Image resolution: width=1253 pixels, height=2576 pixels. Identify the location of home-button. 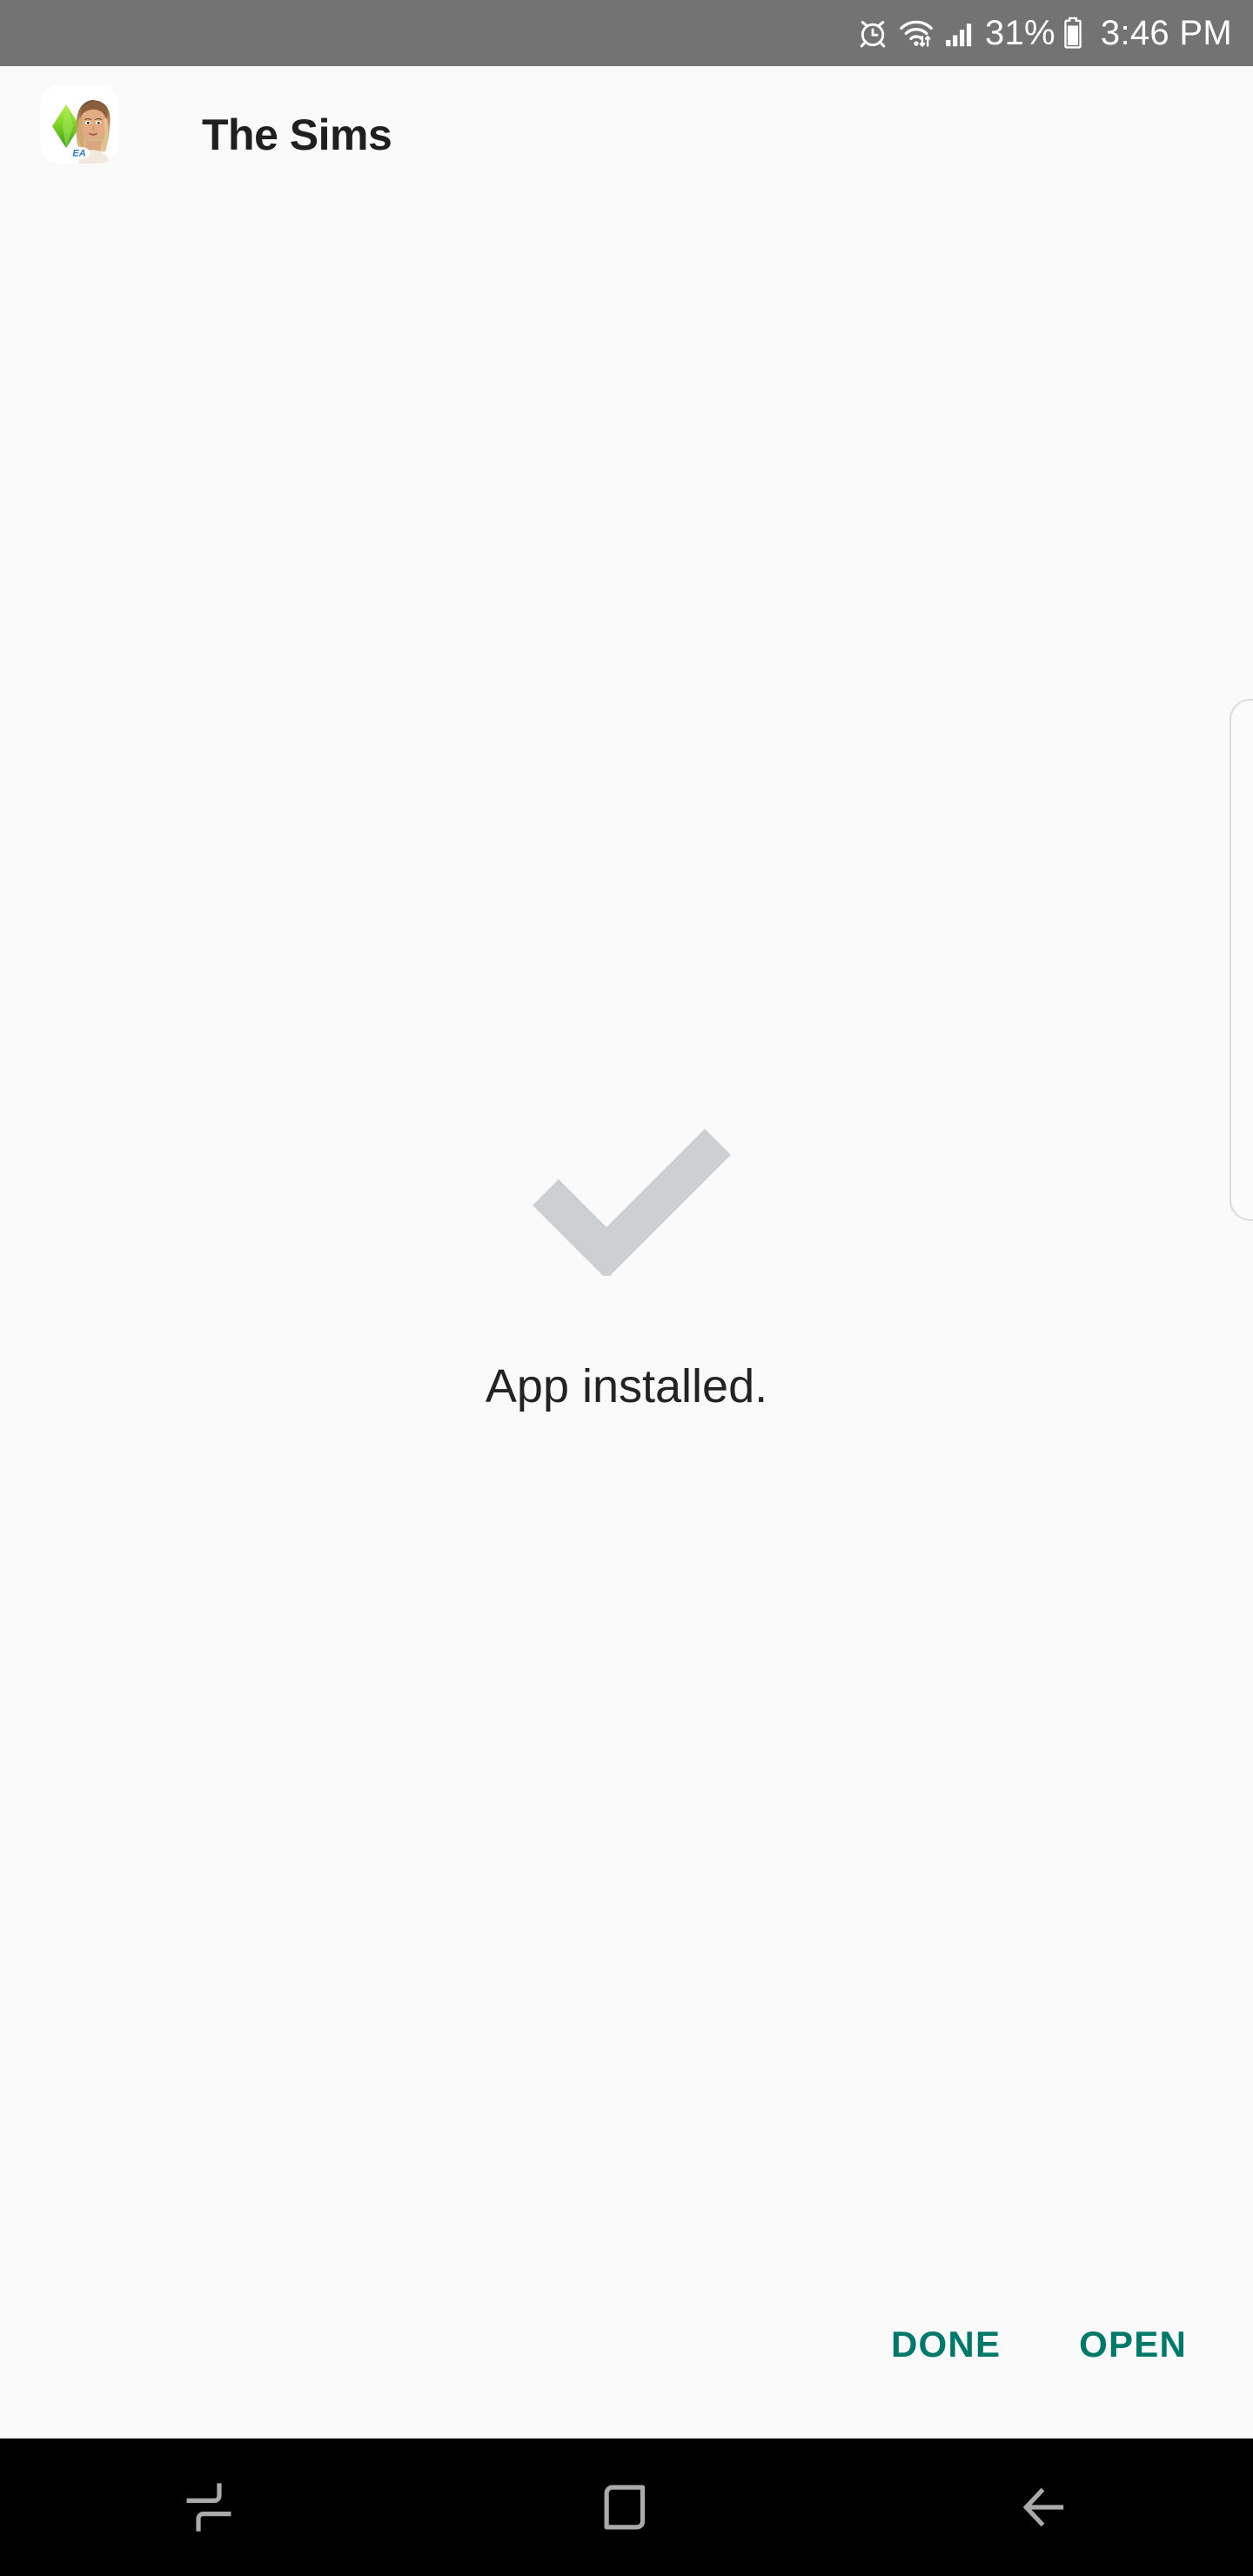
(626, 2507).